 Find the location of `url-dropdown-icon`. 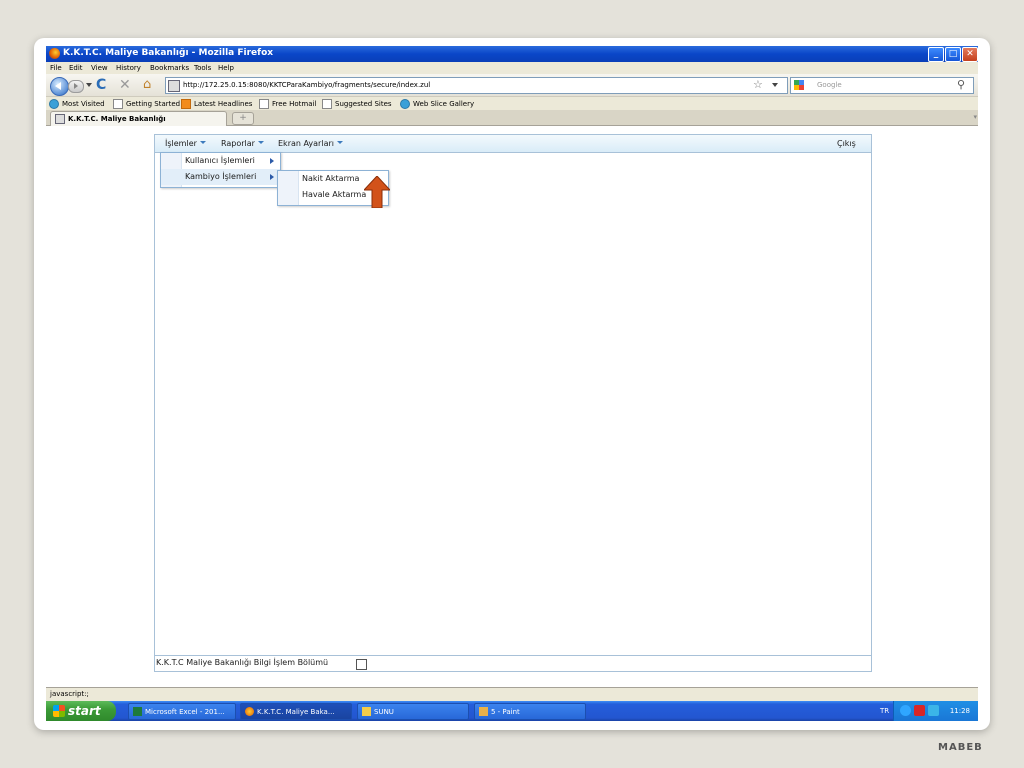

url-dropdown-icon is located at coordinates (775, 86).